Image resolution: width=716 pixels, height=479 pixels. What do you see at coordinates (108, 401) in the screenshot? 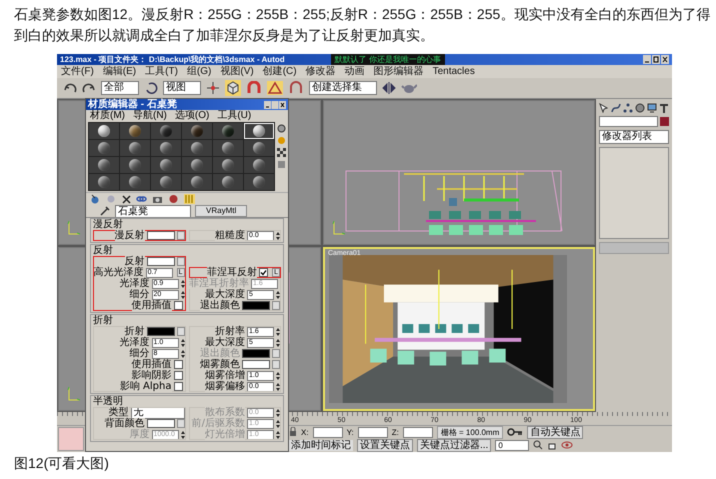
I see `group-title: 半透明` at bounding box center [108, 401].